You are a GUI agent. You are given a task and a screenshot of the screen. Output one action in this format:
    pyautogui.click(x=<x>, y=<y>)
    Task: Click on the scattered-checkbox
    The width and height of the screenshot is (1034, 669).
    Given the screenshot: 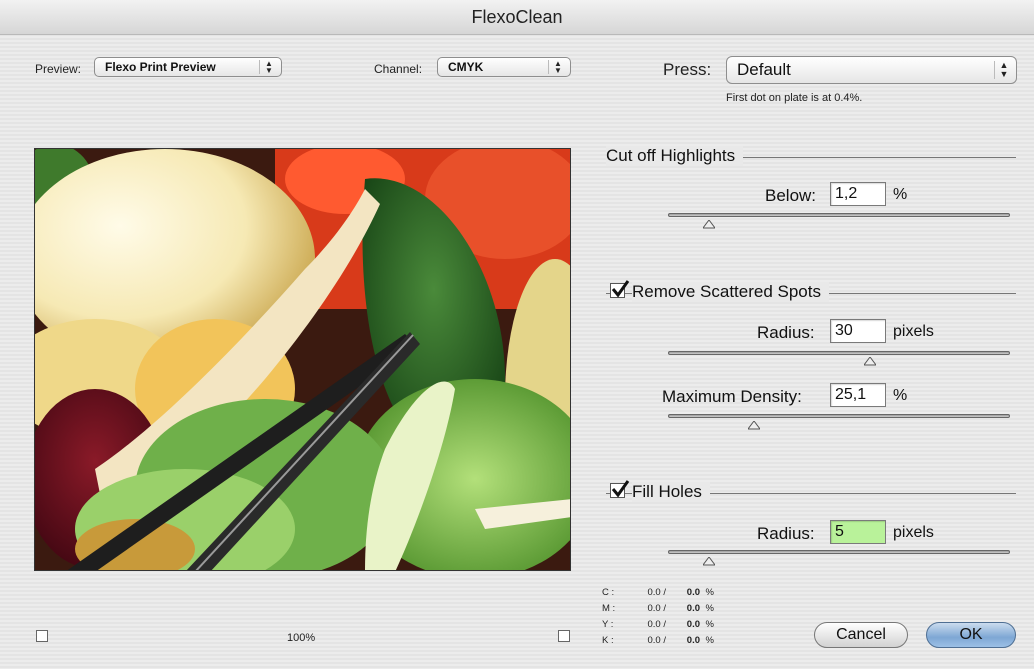 What is the action you would take?
    pyautogui.click(x=620, y=289)
    